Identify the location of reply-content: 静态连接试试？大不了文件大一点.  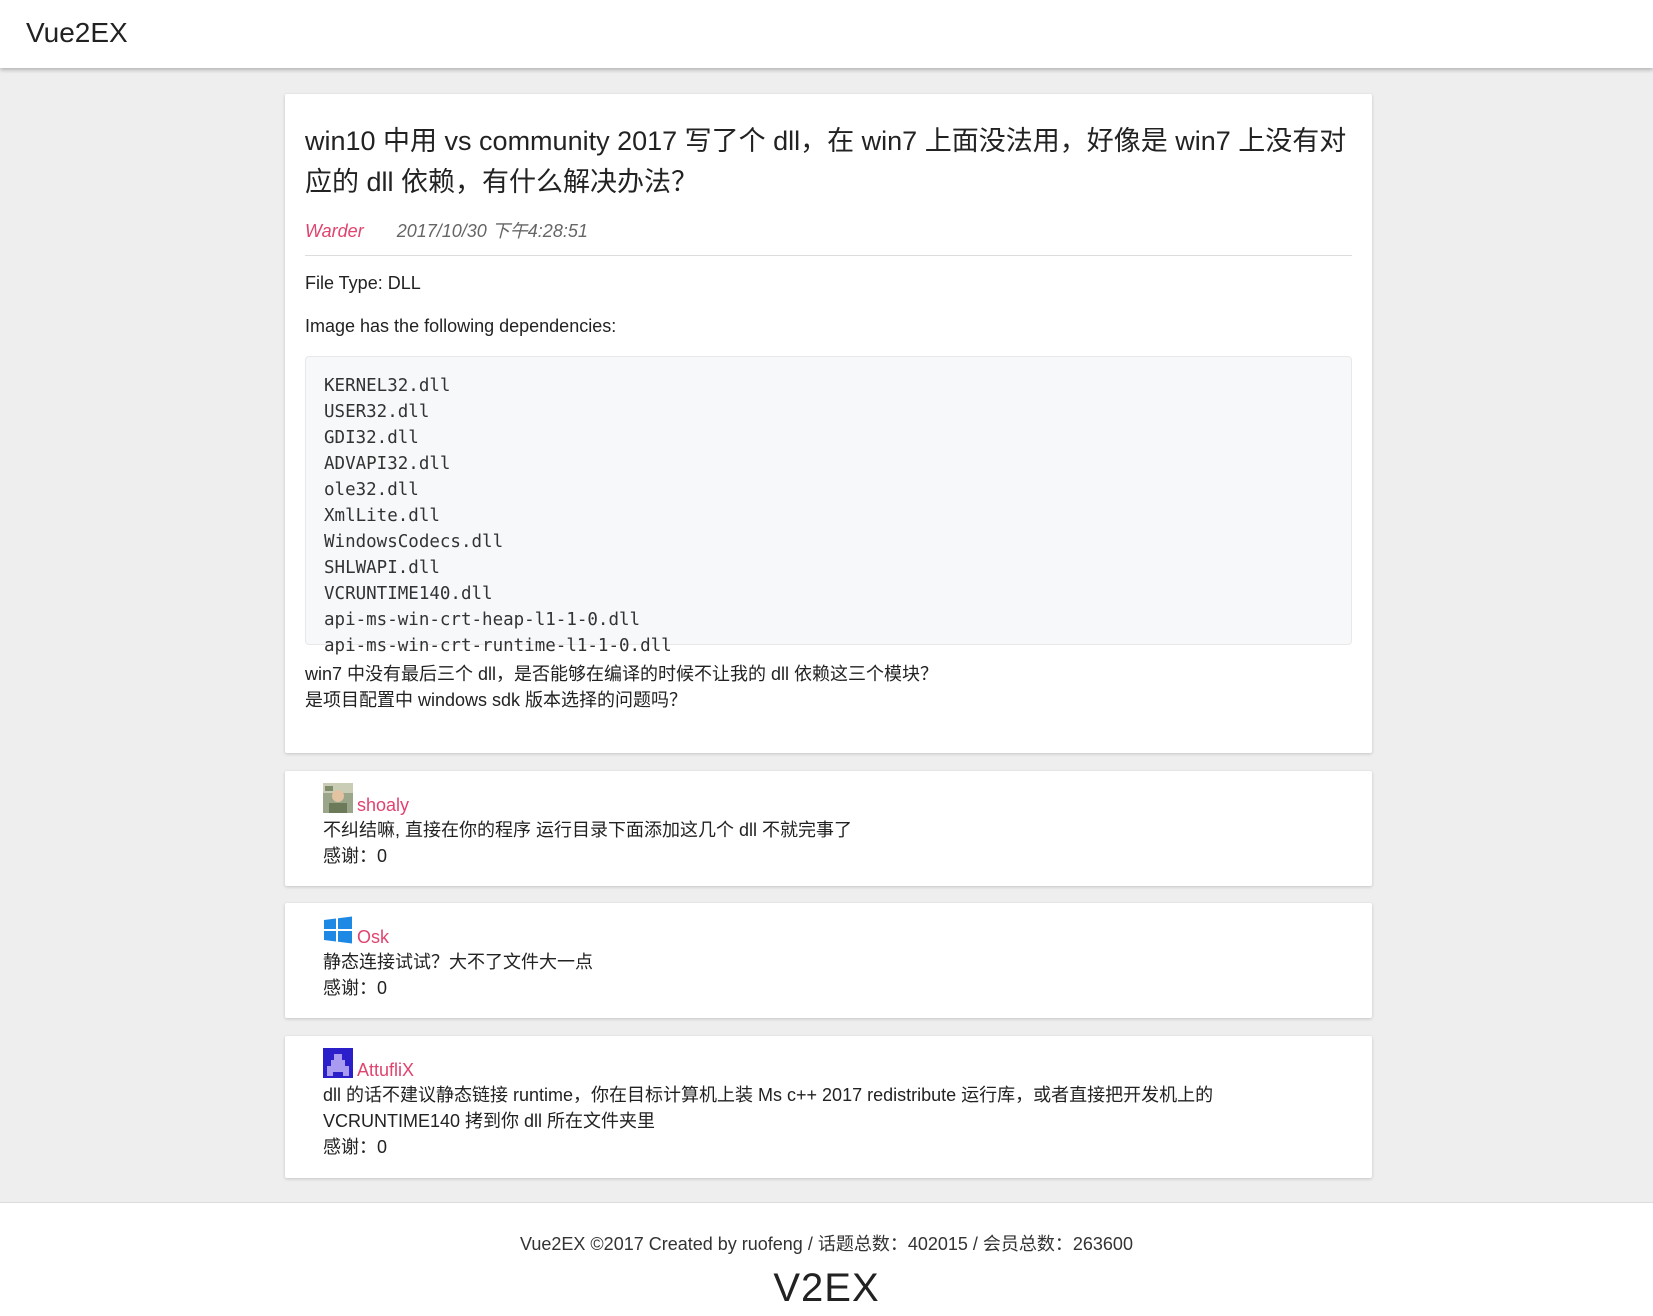
(458, 962).